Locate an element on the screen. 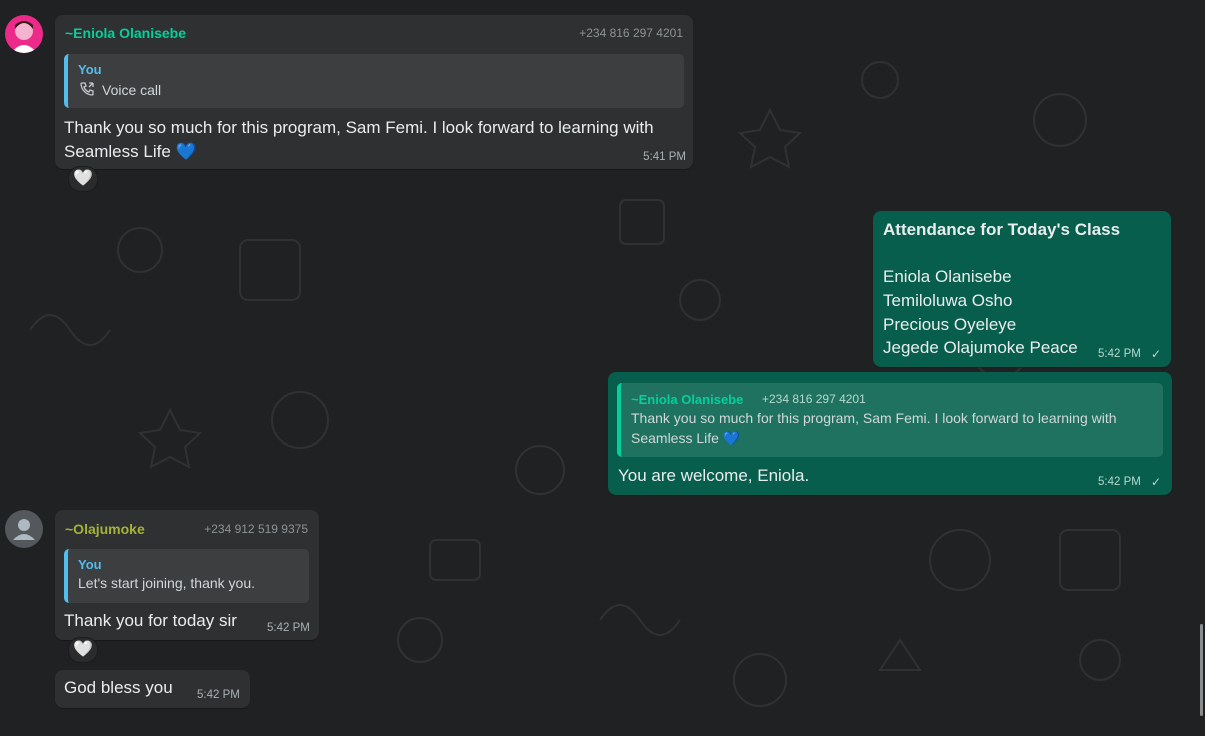 The height and width of the screenshot is (736, 1205). quoted-message: You Let's start joining, thank you. is located at coordinates (186, 576).